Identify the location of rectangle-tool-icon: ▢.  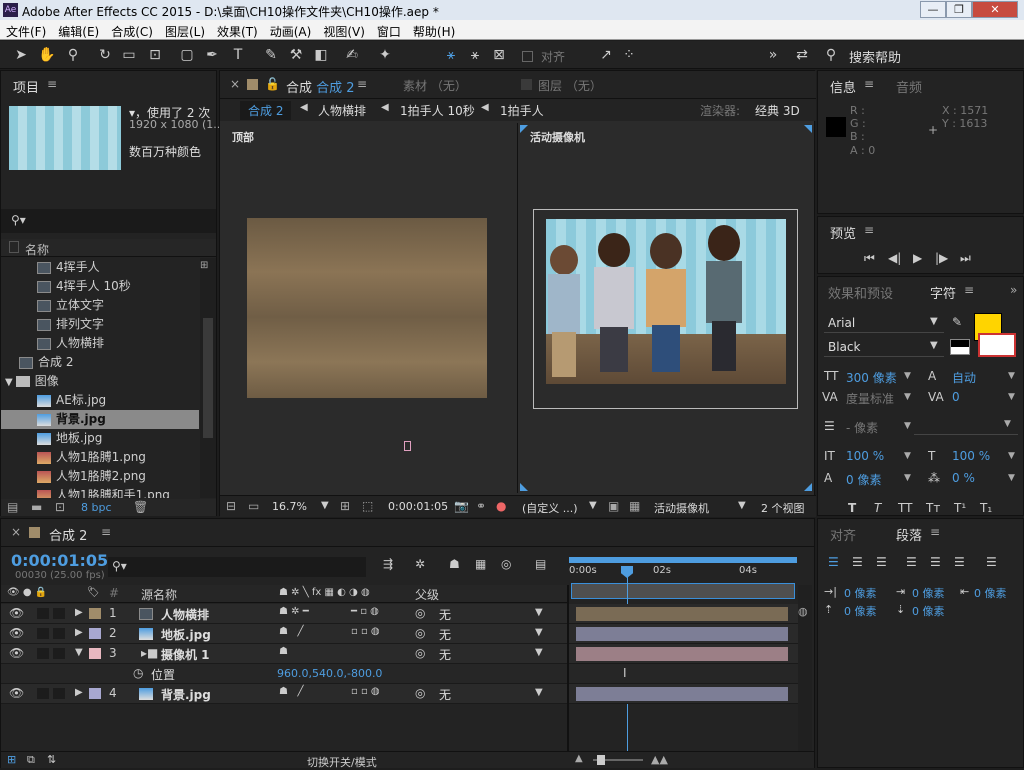
(187, 55).